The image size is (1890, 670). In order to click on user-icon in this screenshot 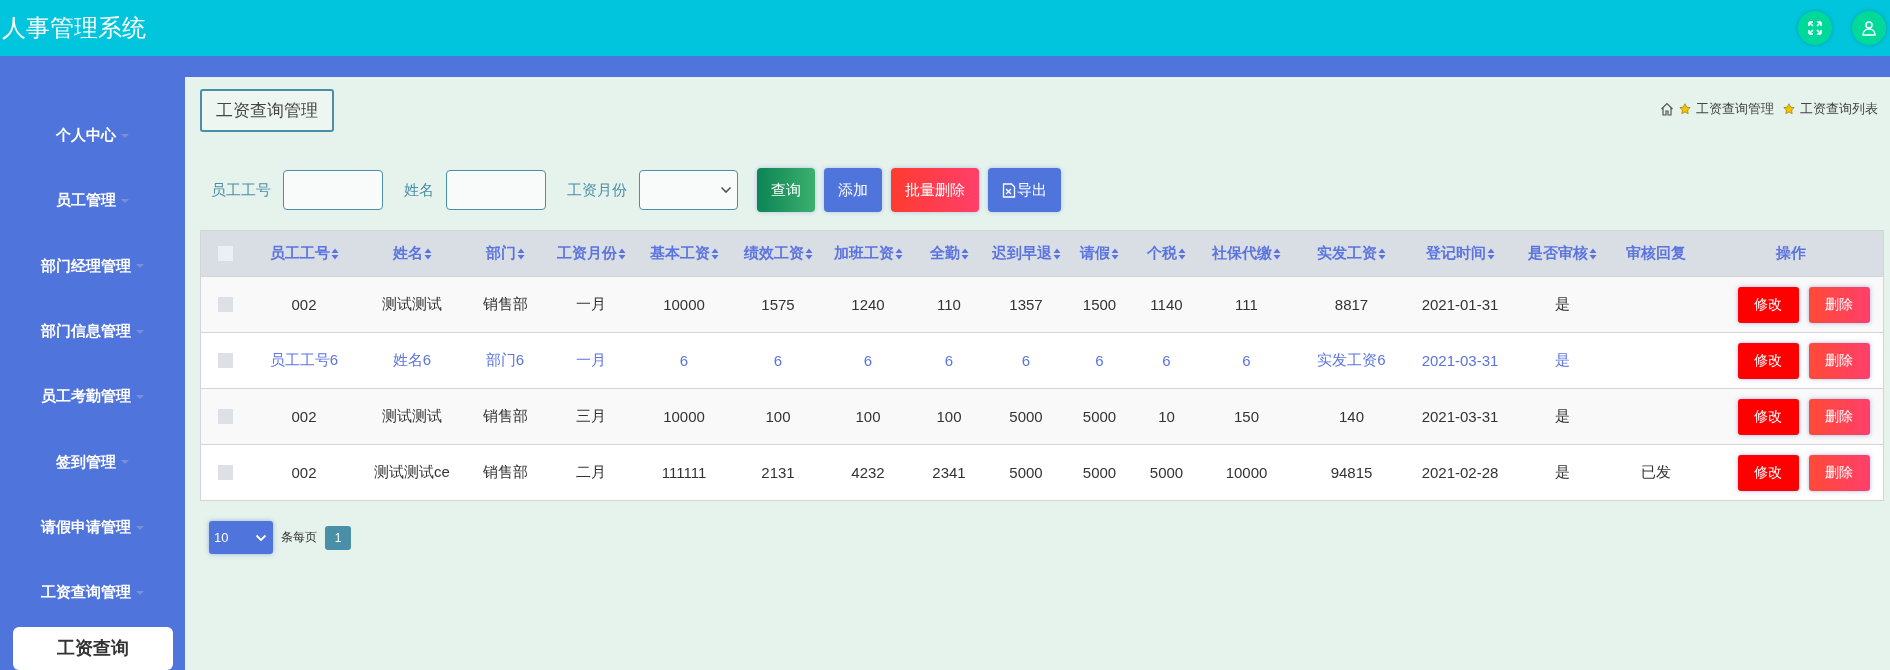, I will do `click(1869, 28)`.